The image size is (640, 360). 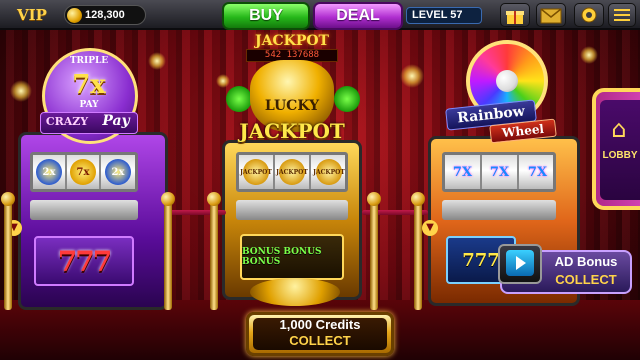 What do you see at coordinates (116, 121) in the screenshot?
I see `sign-pay-text: Pay` at bounding box center [116, 121].